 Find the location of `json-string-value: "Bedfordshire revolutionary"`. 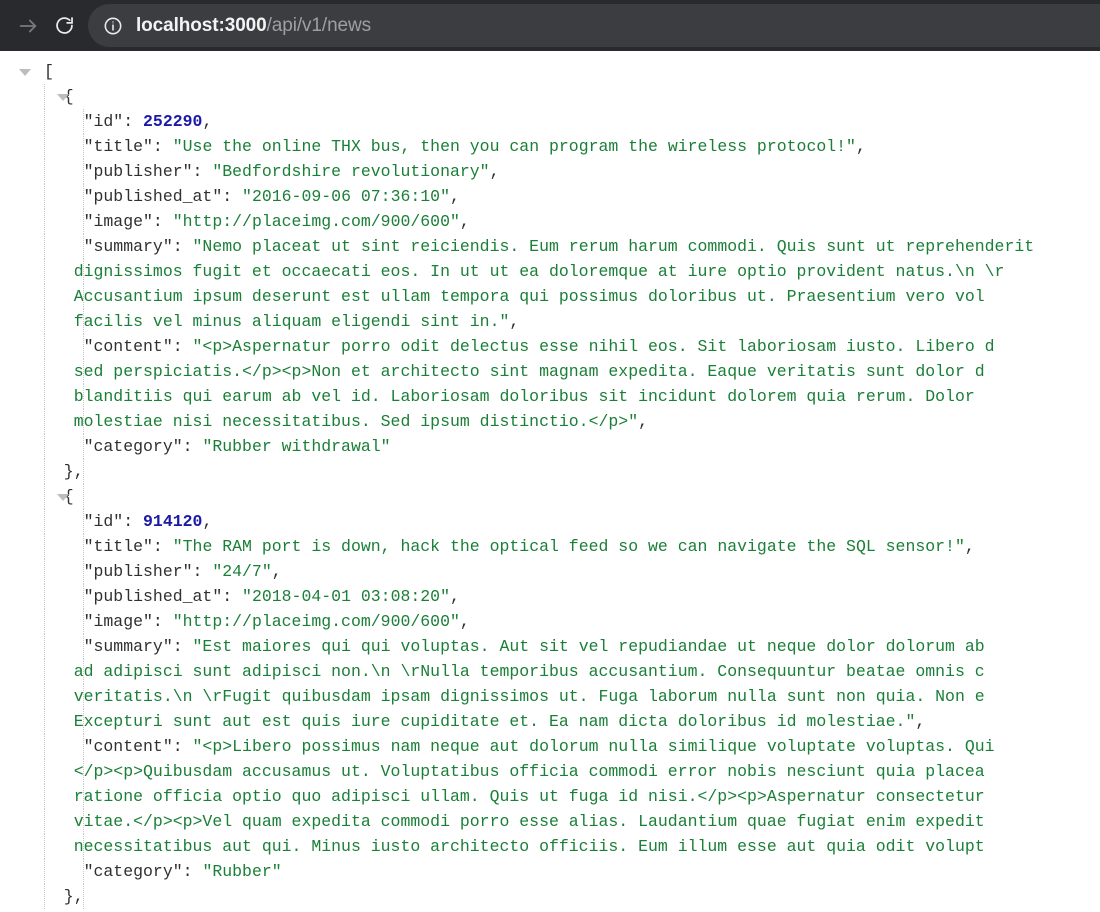

json-string-value: "Bedfordshire revolutionary" is located at coordinates (351, 171).